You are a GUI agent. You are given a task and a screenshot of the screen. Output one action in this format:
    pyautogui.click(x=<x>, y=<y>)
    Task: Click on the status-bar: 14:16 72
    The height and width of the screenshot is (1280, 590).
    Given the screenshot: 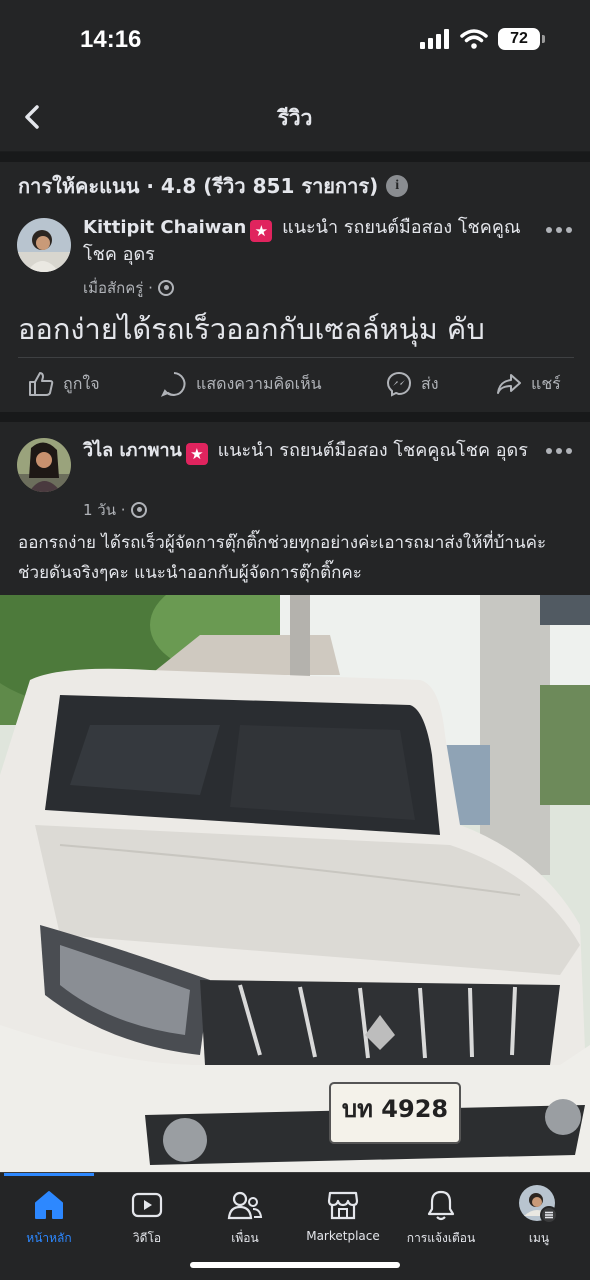 What is the action you would take?
    pyautogui.click(x=295, y=40)
    